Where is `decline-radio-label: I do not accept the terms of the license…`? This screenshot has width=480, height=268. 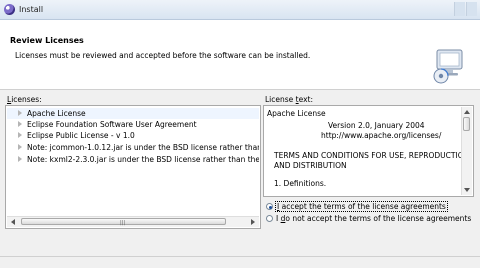 decline-radio-label: I do not accept the terms of the license… is located at coordinates (373, 218).